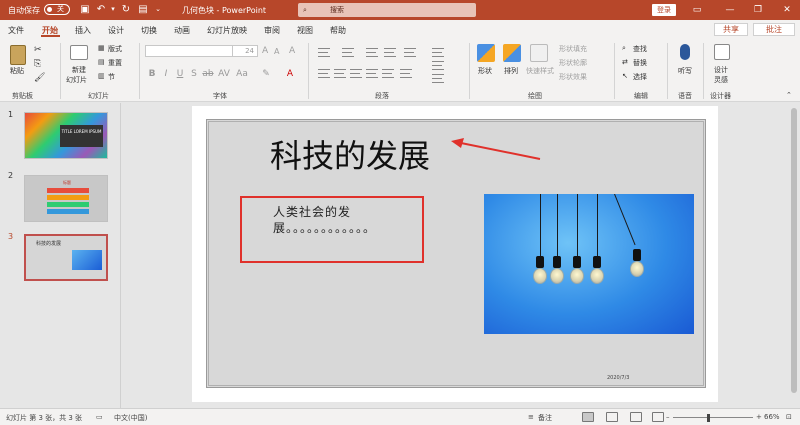 The width and height of the screenshot is (800, 425). I want to click on undo-dropdown-icon: ▾, so click(113, 9).